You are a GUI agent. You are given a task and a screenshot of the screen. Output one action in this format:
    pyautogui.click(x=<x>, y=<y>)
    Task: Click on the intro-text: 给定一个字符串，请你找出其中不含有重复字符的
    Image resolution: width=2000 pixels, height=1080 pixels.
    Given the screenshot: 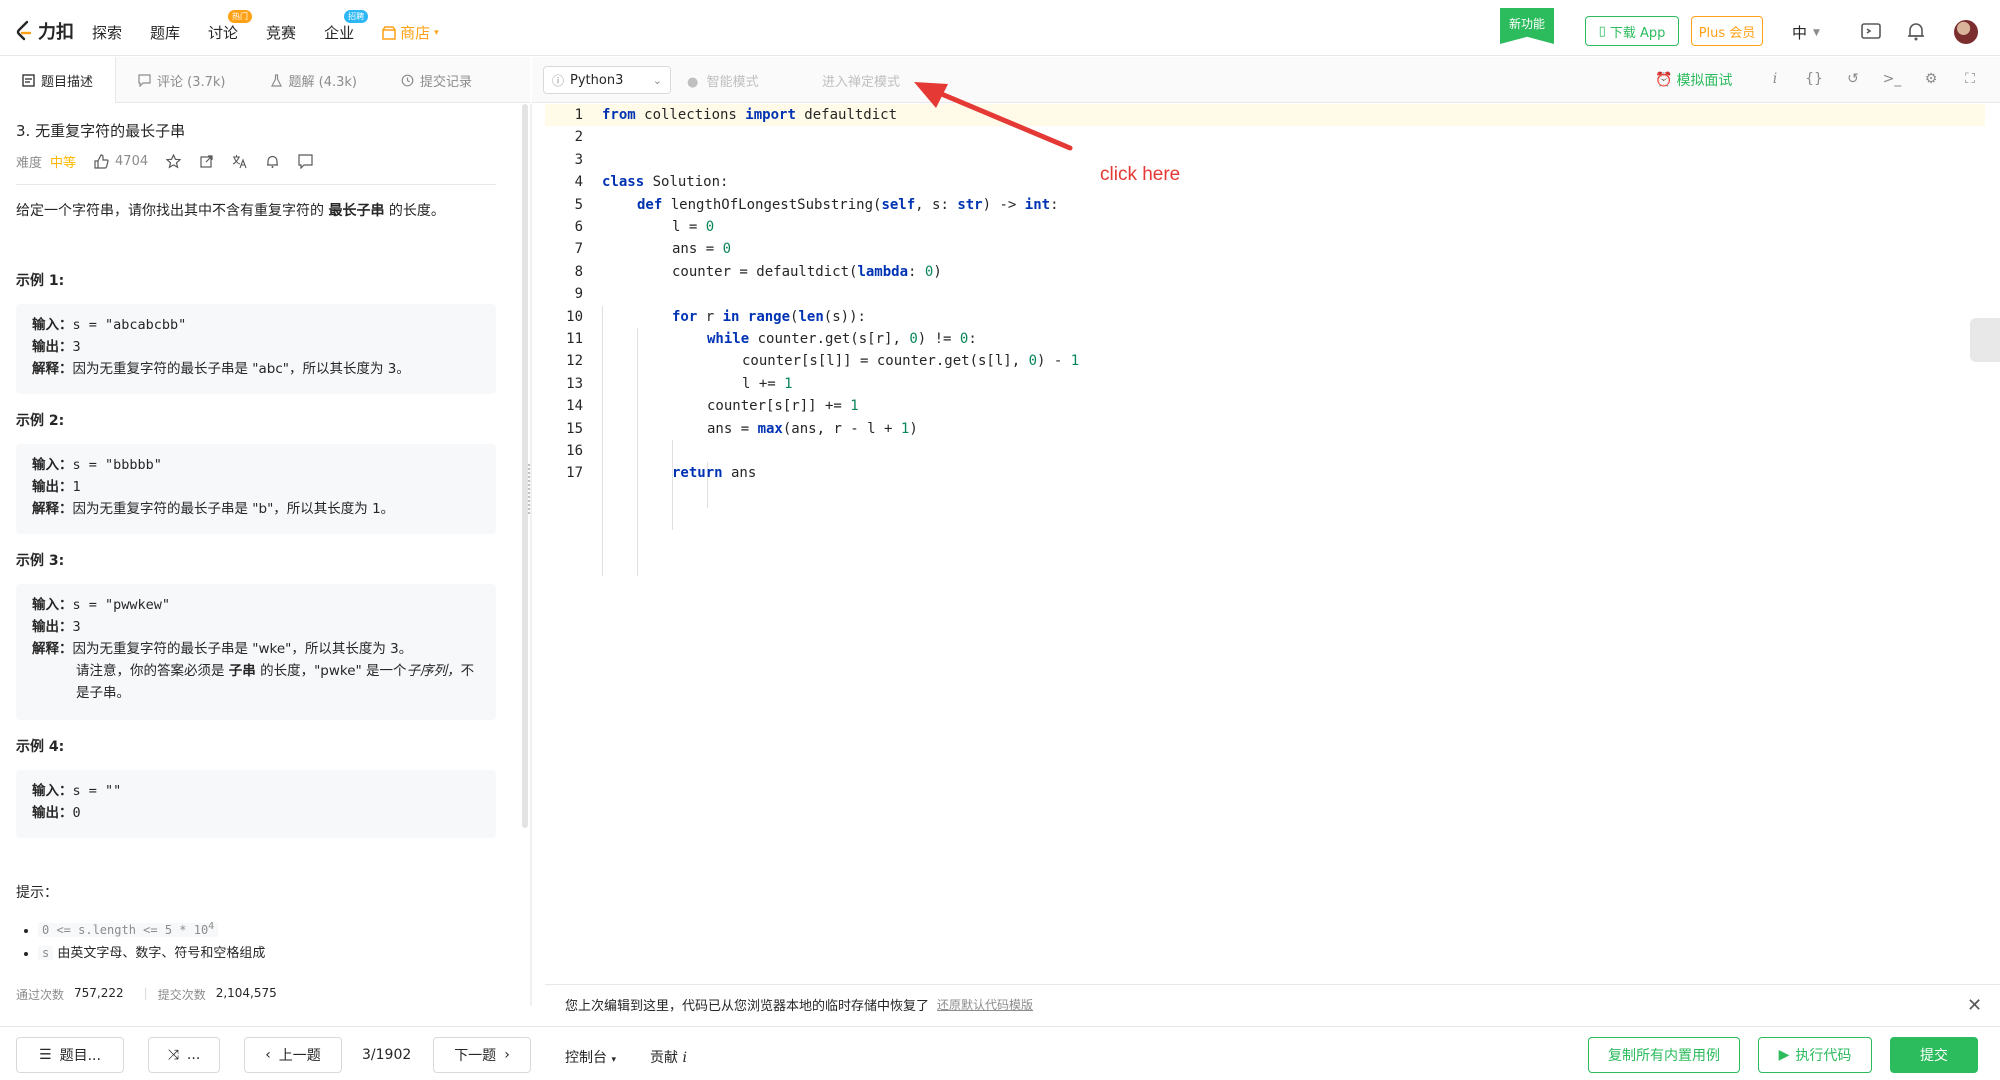 What is the action you would take?
    pyautogui.click(x=172, y=211)
    